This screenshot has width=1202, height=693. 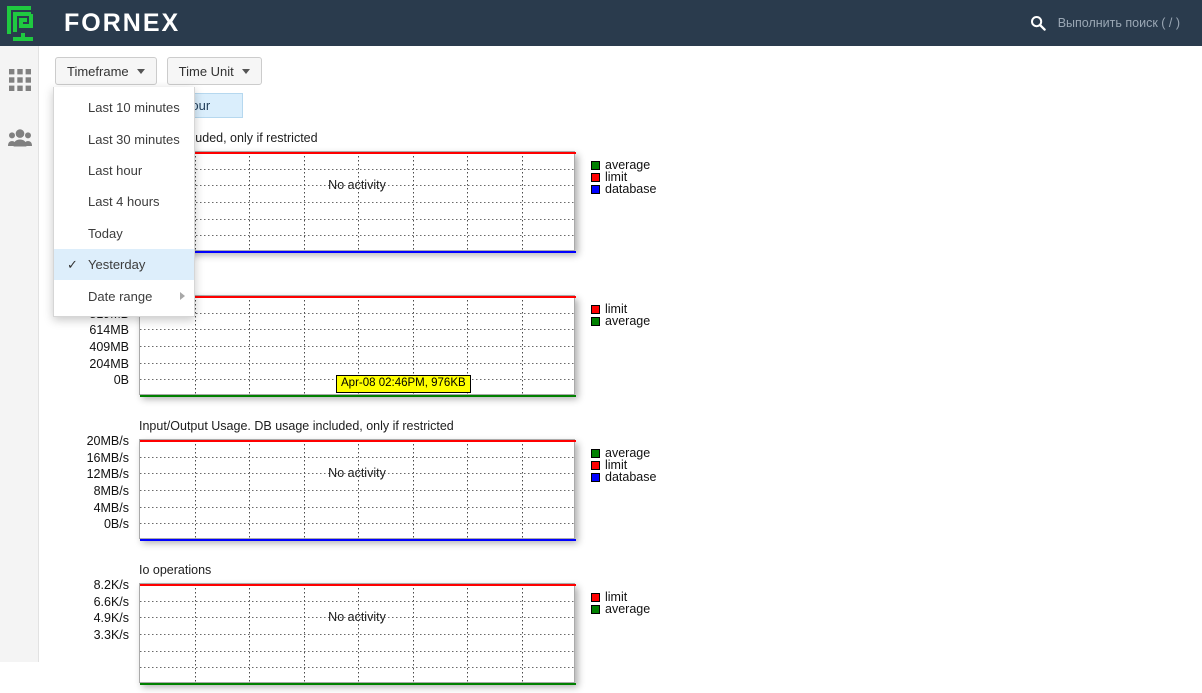 I want to click on plot-area: Apr-08 02:46PM, 976KB, so click(x=357, y=346).